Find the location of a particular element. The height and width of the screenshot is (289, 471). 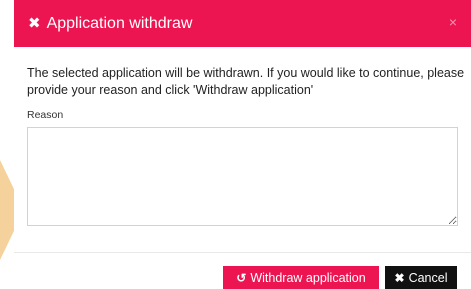

withdraw-button-label: Withdraw application is located at coordinates (308, 277).